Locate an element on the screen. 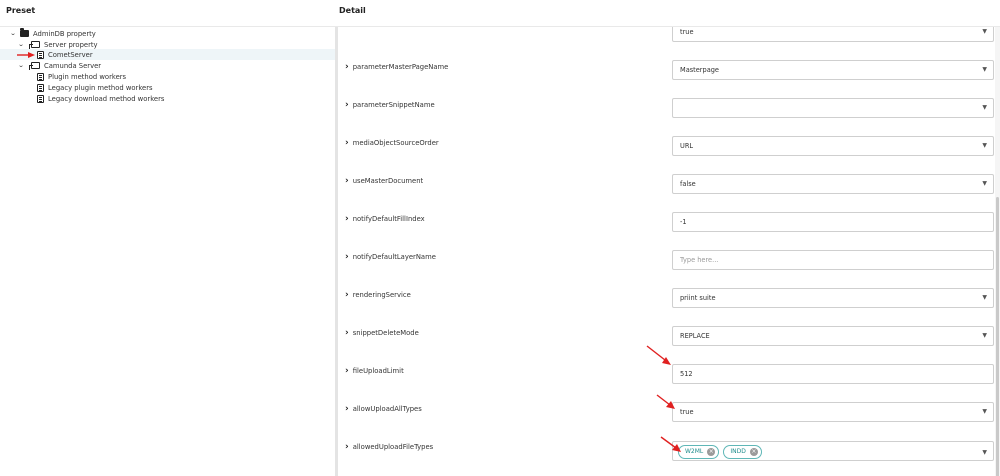 This screenshot has height=476, width=1000. property-name: › notifyDefaultLayerName is located at coordinates (390, 257).